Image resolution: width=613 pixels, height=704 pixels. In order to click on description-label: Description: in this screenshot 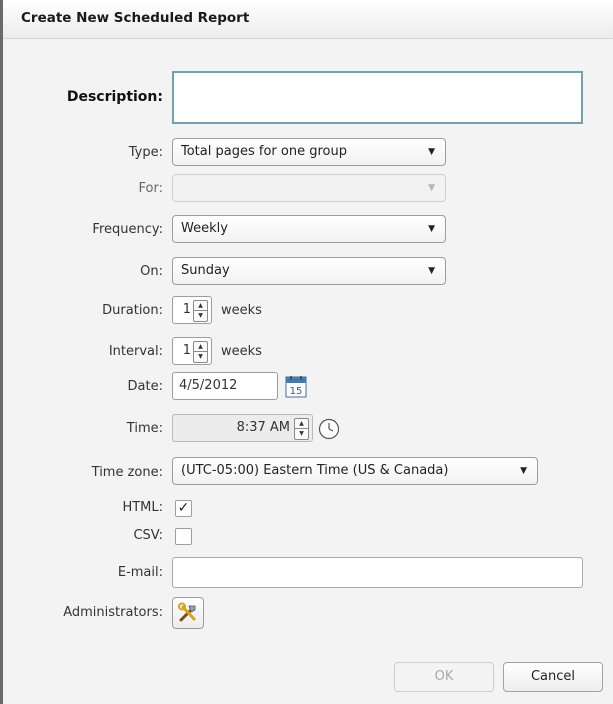, I will do `click(114, 97)`.